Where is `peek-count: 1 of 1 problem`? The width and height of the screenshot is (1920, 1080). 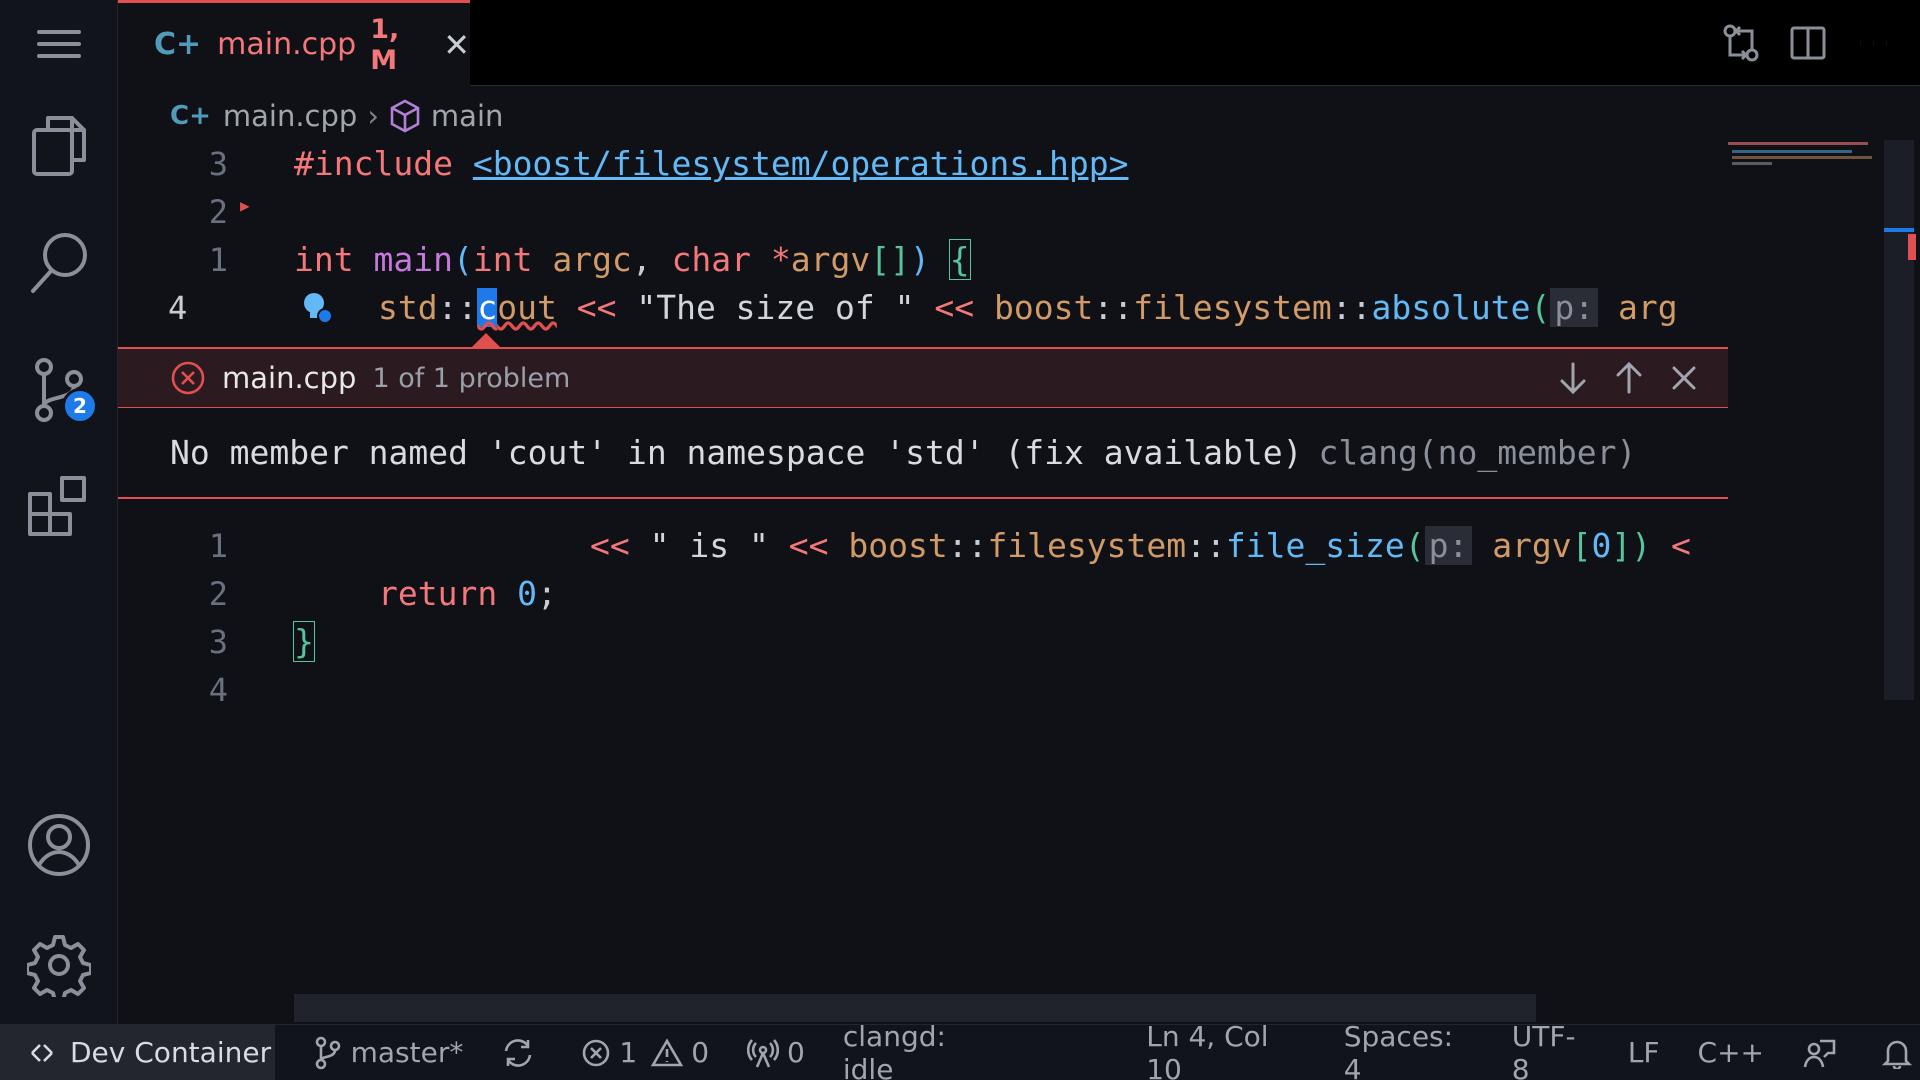
peek-count: 1 of 1 problem is located at coordinates (471, 378).